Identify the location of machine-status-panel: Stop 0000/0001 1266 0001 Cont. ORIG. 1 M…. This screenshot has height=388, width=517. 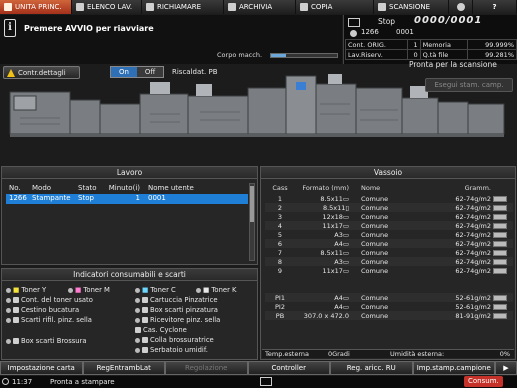
(430, 39).